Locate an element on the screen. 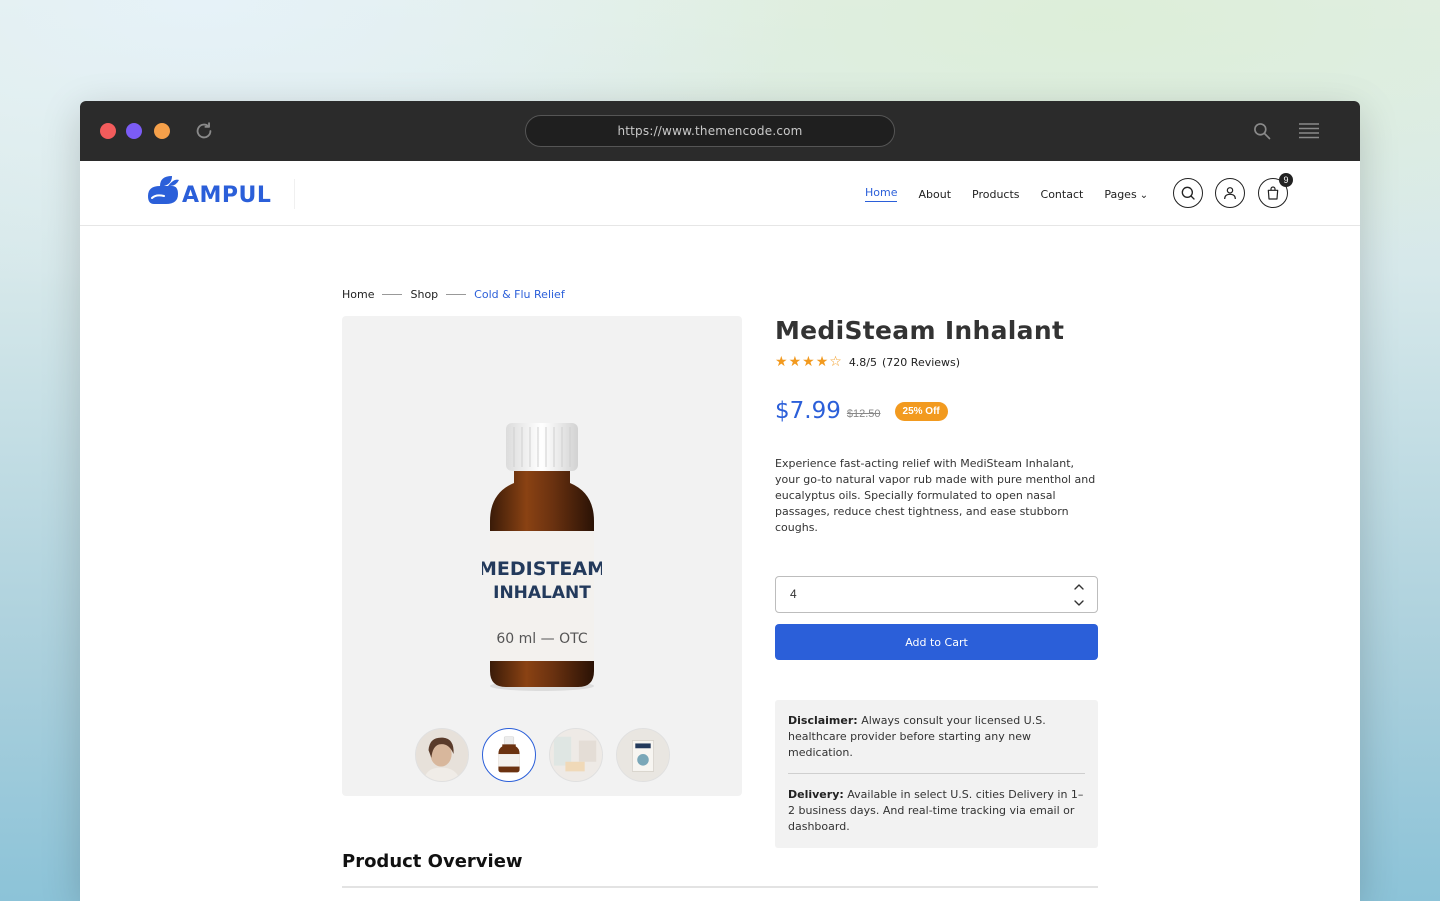  logo-text: AMPUL is located at coordinates (227, 195).